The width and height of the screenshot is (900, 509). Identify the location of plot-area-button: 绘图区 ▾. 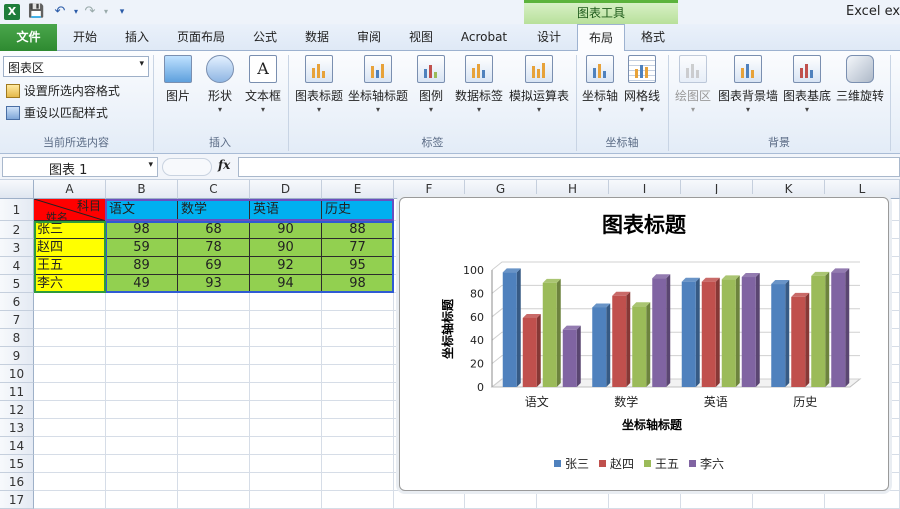
(693, 91).